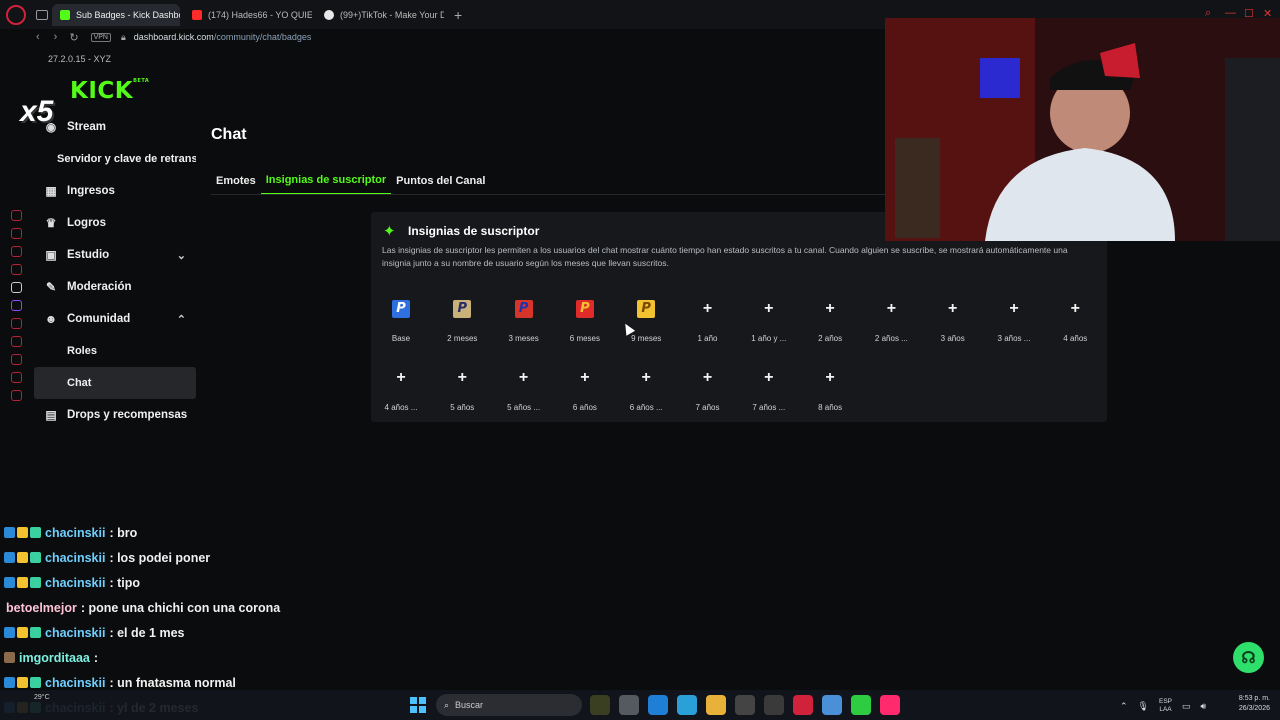 The width and height of the screenshot is (1280, 720). Describe the element at coordinates (1186, 706) in the screenshot. I see `network-icon: ▭` at that location.